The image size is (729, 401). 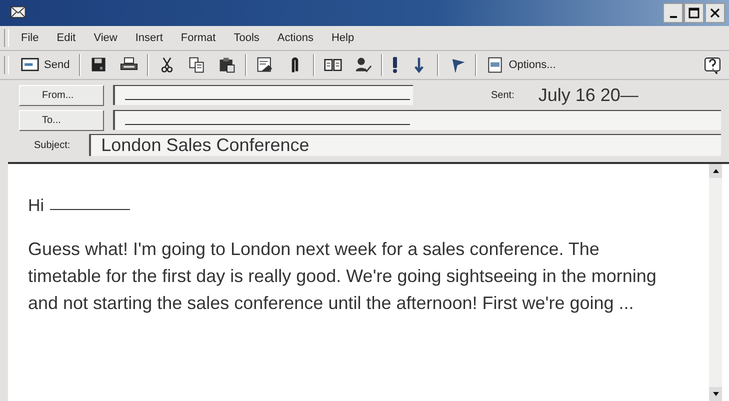 What do you see at coordinates (263, 95) in the screenshot?
I see `from-field` at bounding box center [263, 95].